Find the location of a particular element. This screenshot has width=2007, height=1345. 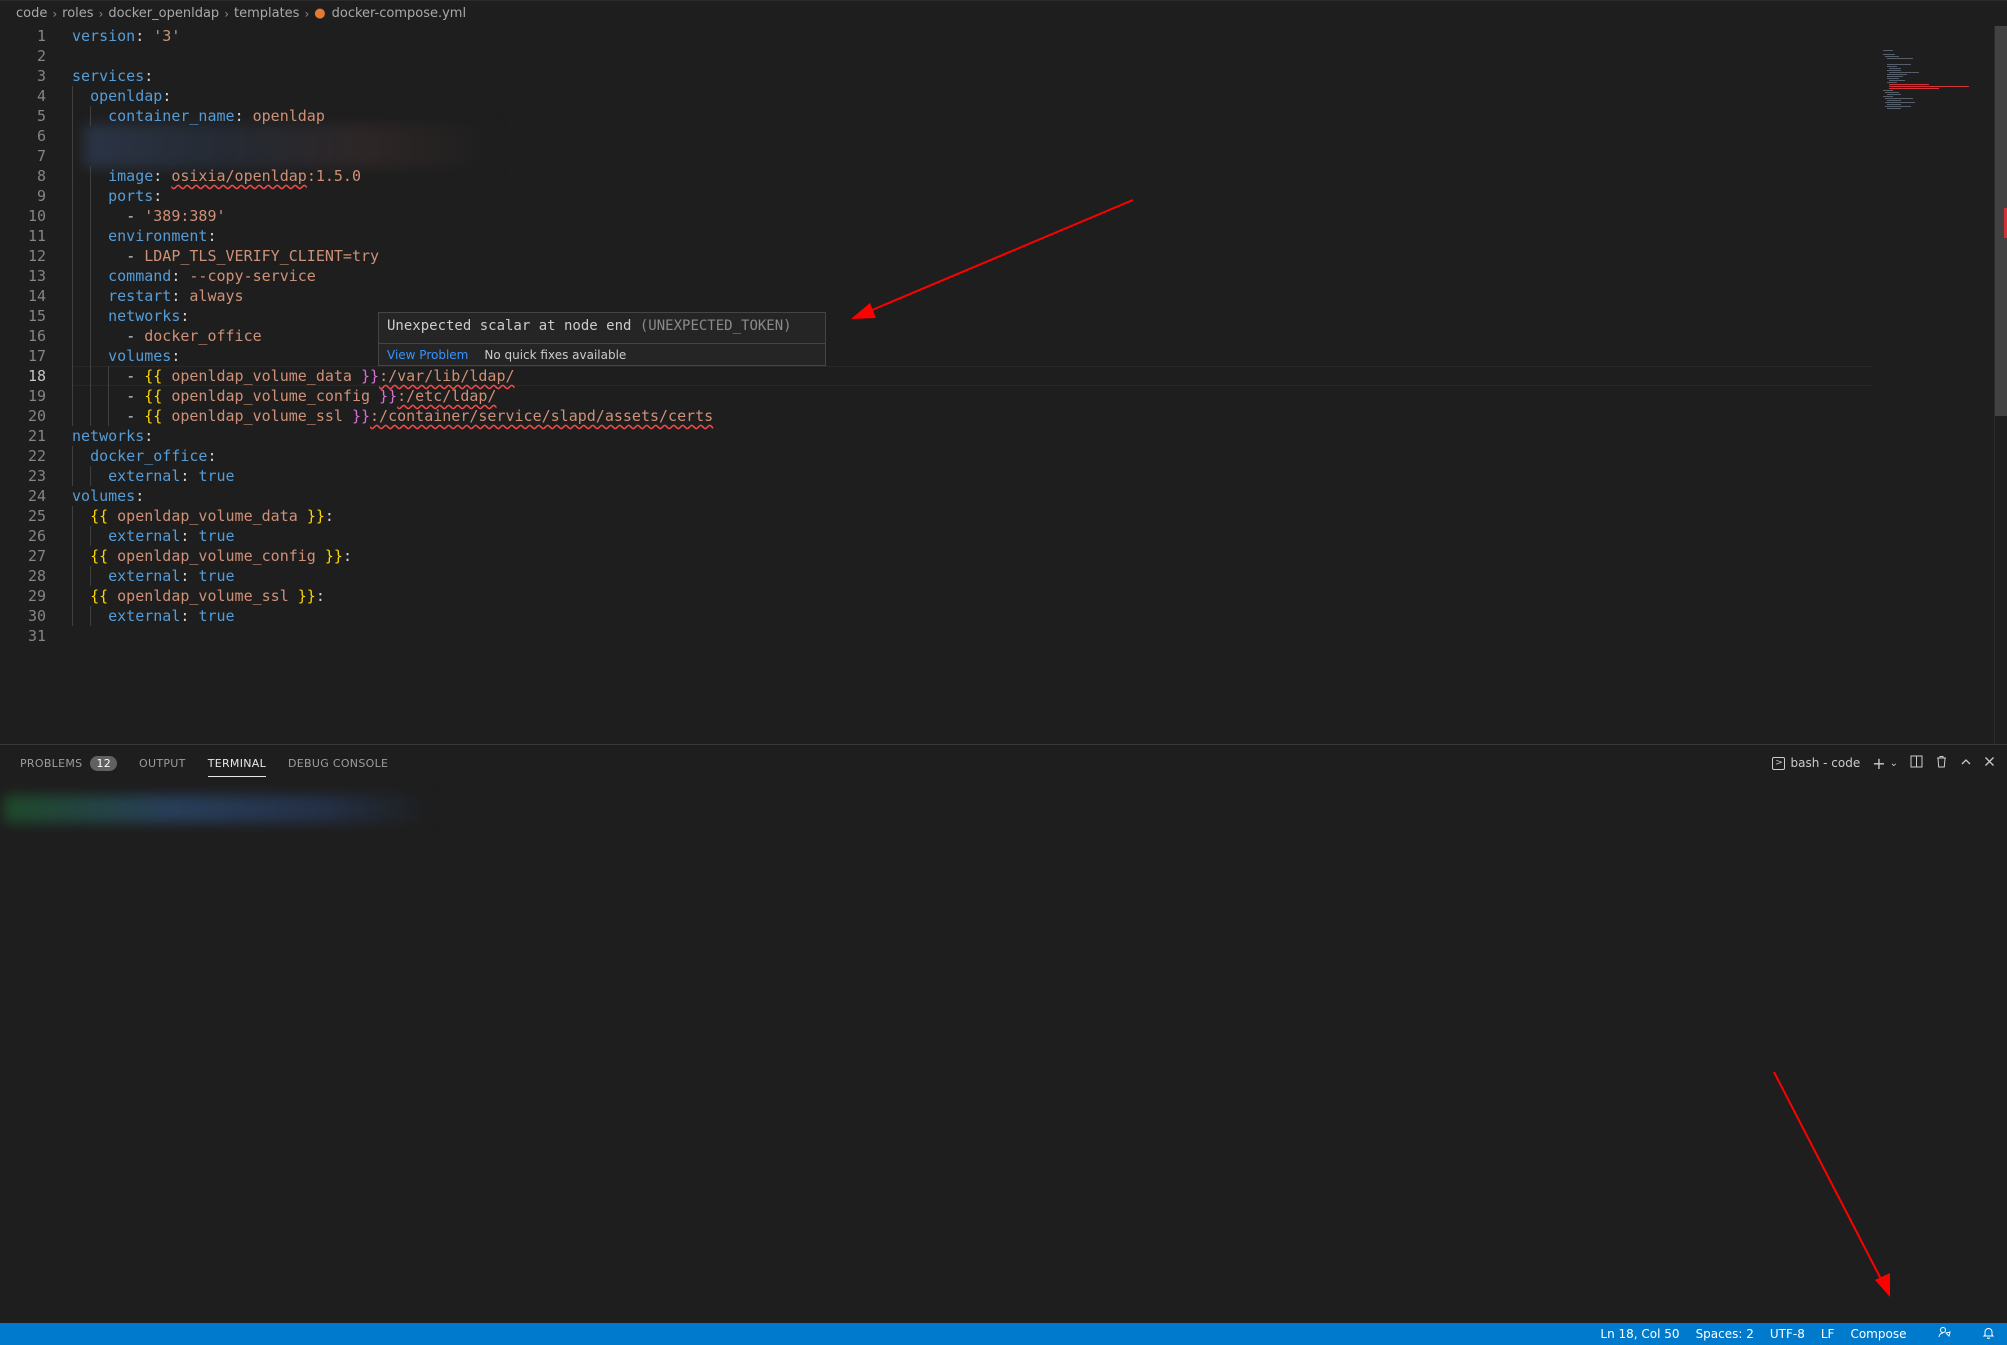

code-line: 16 - docker_office is located at coordinates (144, 336).